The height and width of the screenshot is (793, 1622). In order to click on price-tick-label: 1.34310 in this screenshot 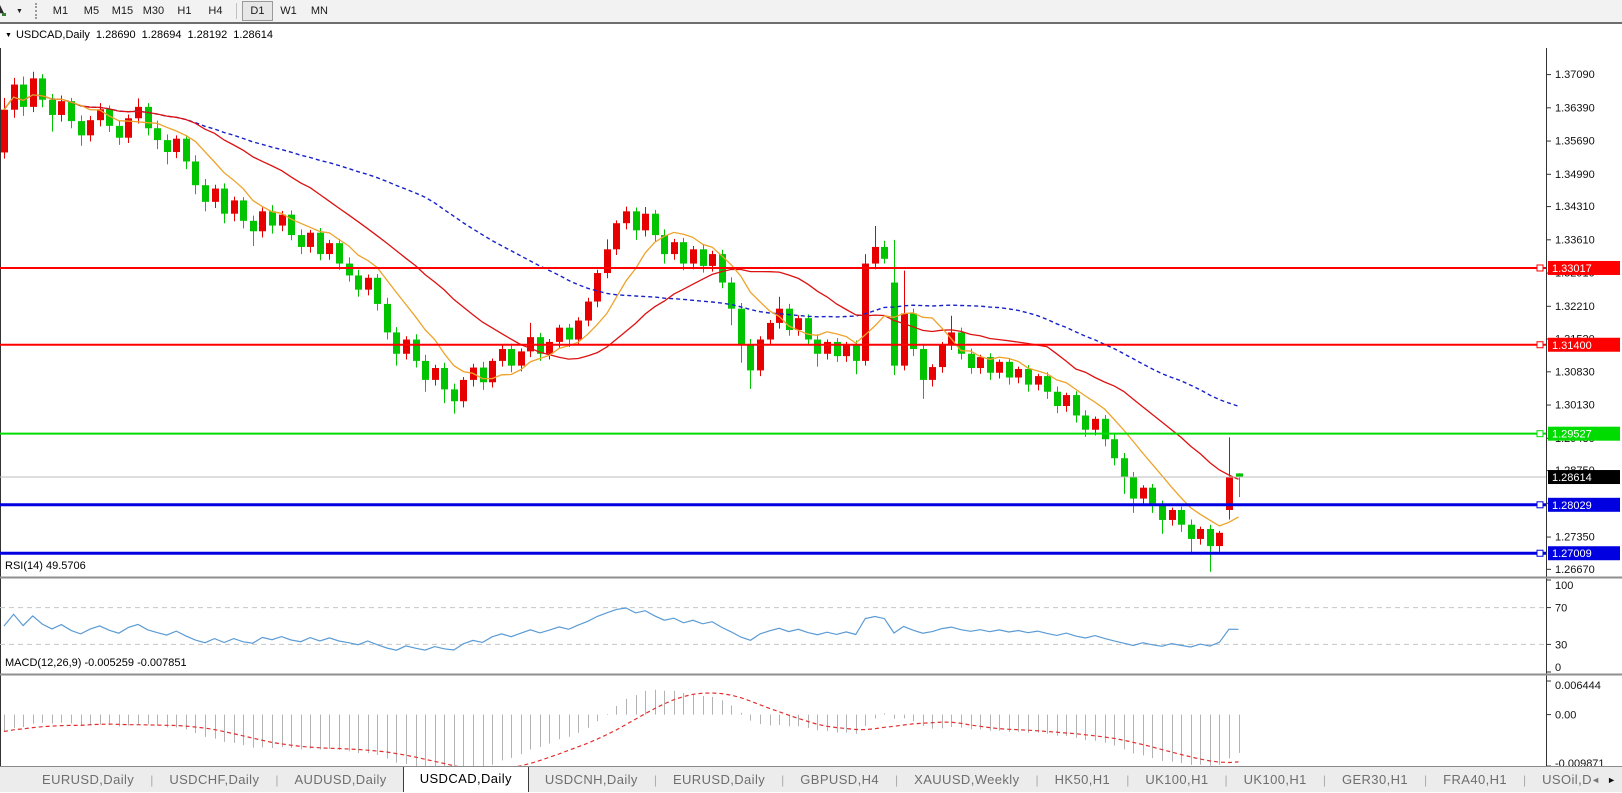, I will do `click(1575, 207)`.